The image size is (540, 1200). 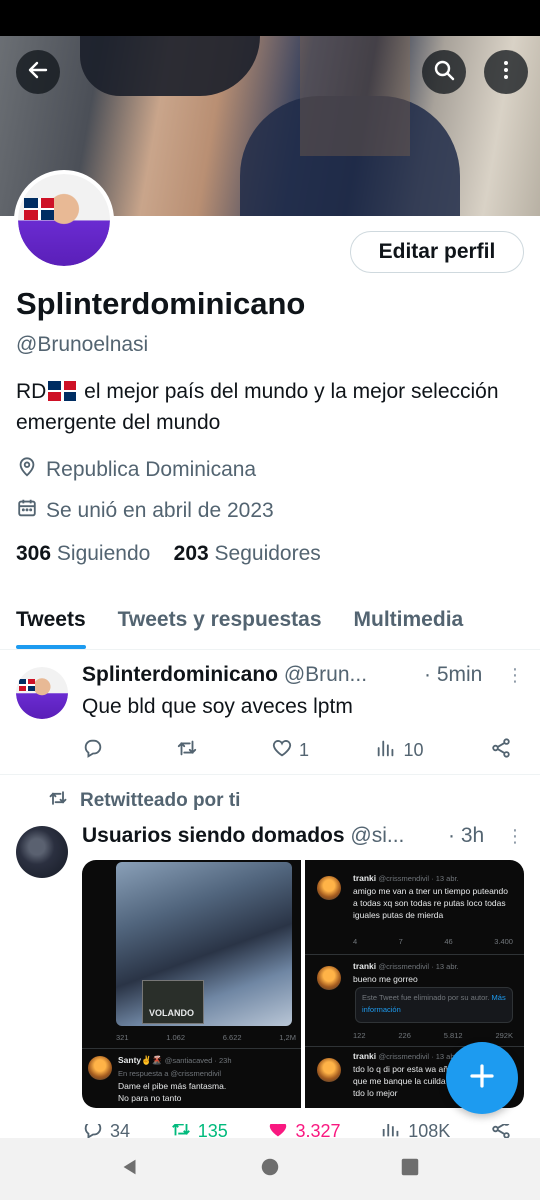 What do you see at coordinates (410, 1169) in the screenshot?
I see `recents-square-icon` at bounding box center [410, 1169].